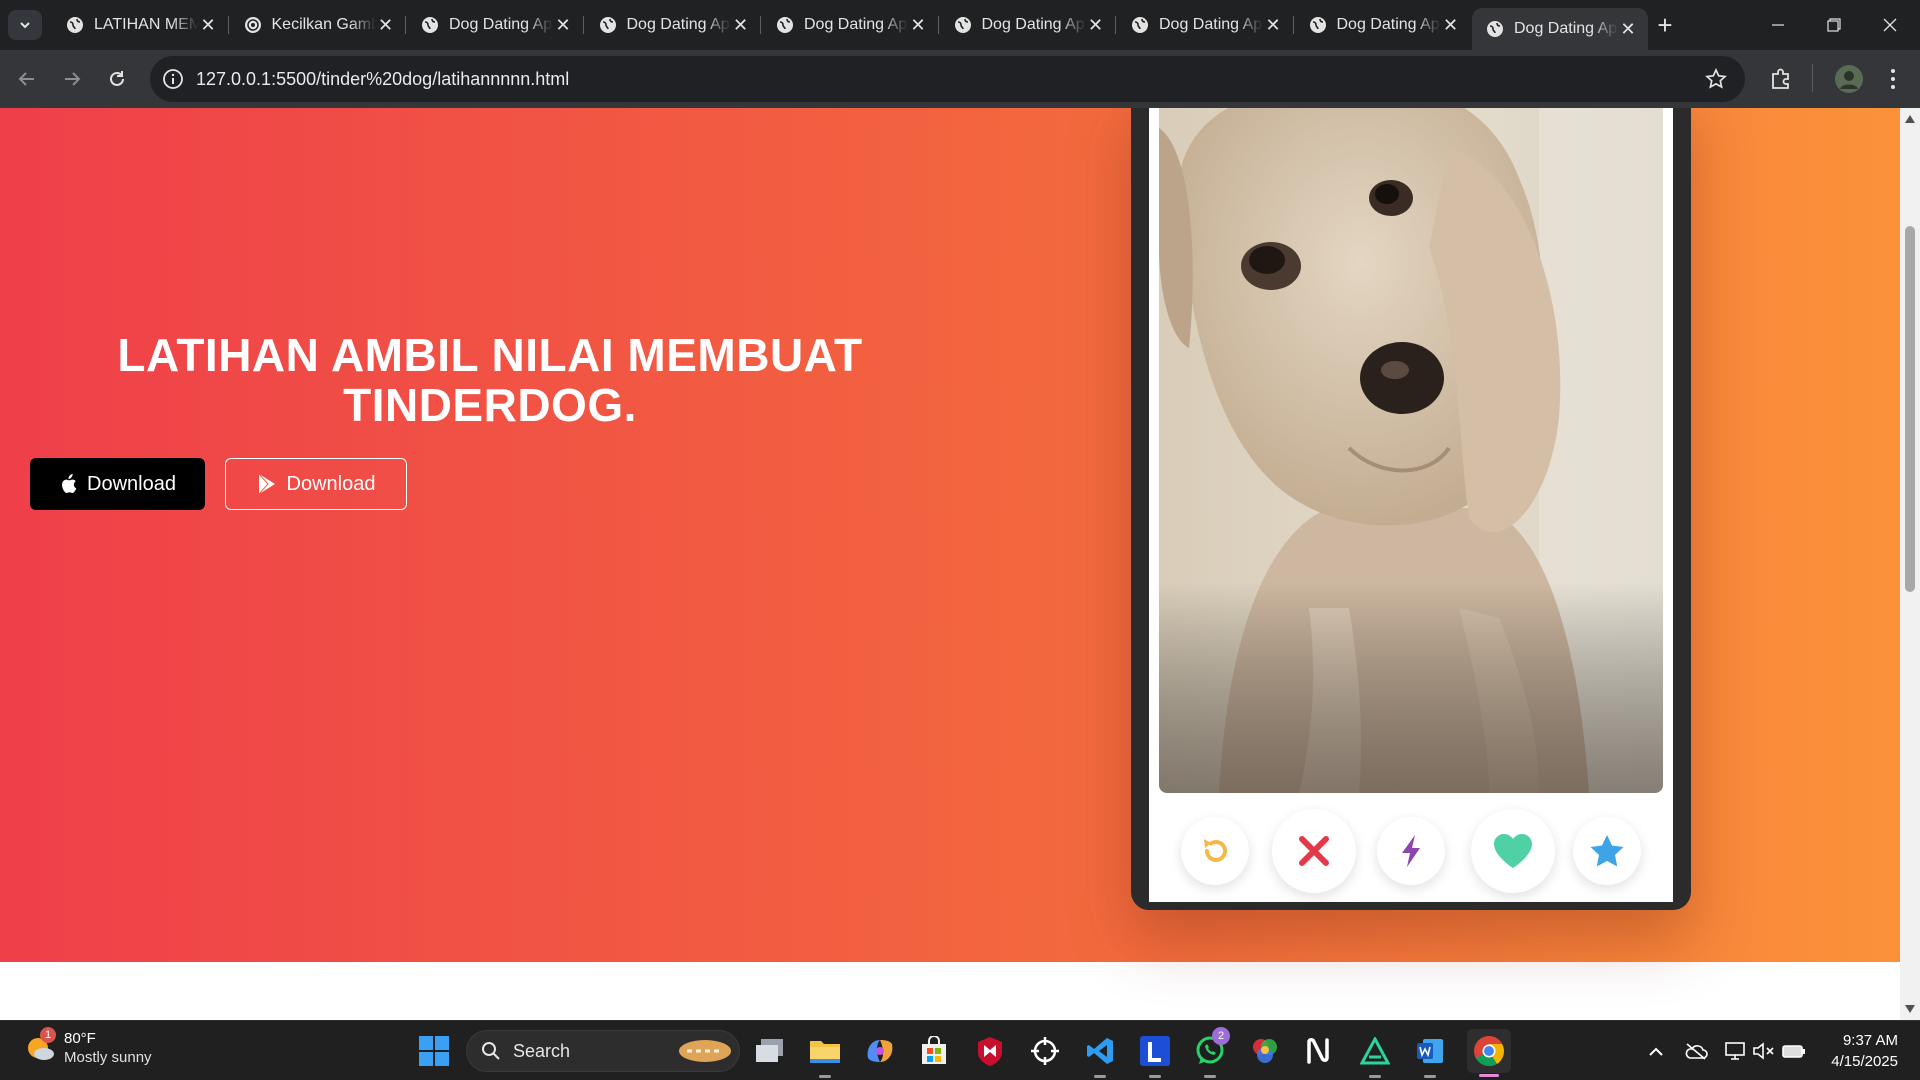 The height and width of the screenshot is (1080, 1920). I want to click on restore-button, so click(1834, 25).